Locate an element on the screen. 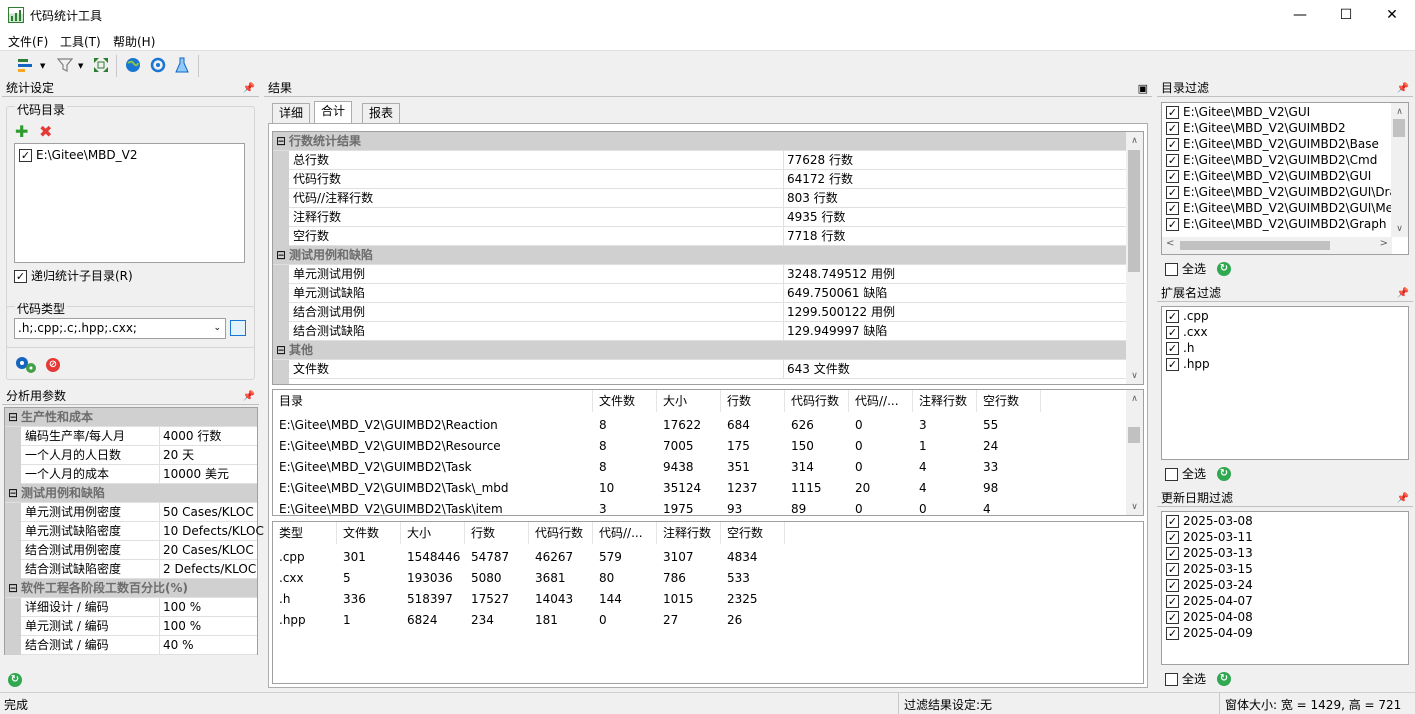 The image size is (1415, 714). param-value: 40 % is located at coordinates (178, 645).